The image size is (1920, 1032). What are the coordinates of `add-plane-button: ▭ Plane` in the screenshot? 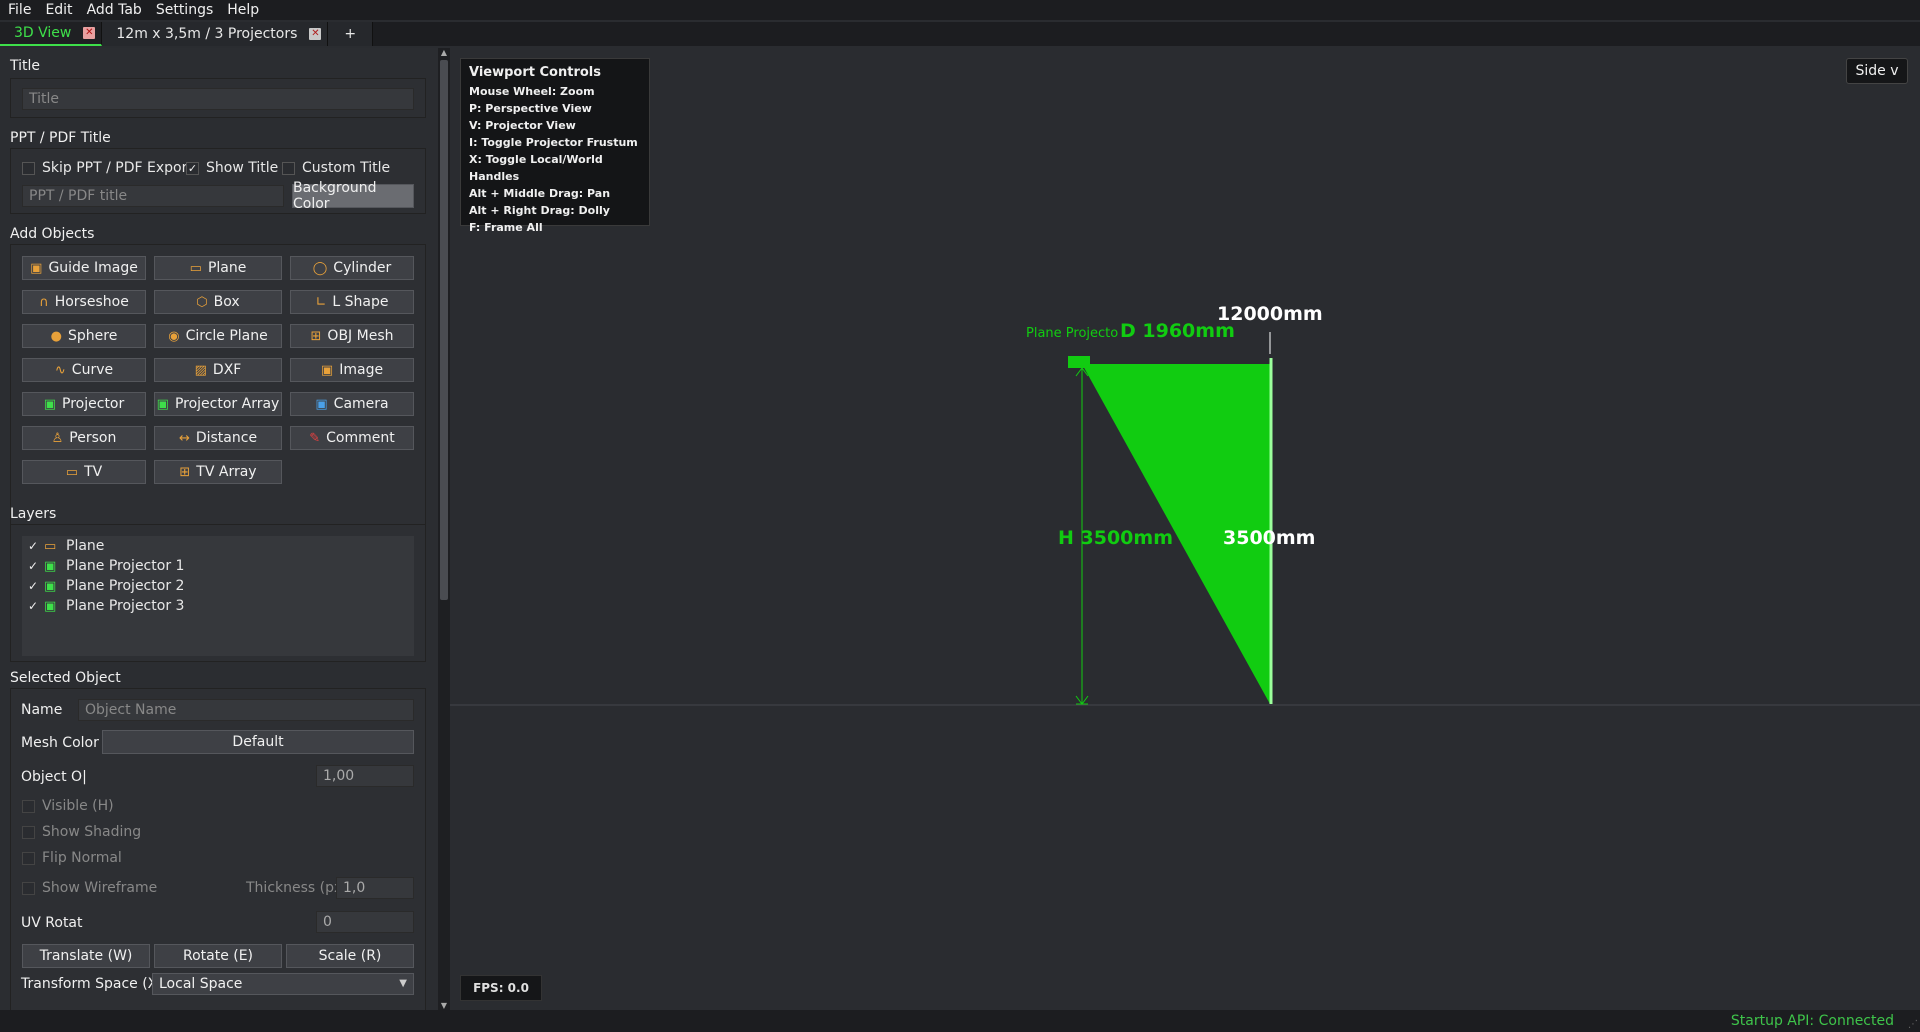 It's located at (218, 268).